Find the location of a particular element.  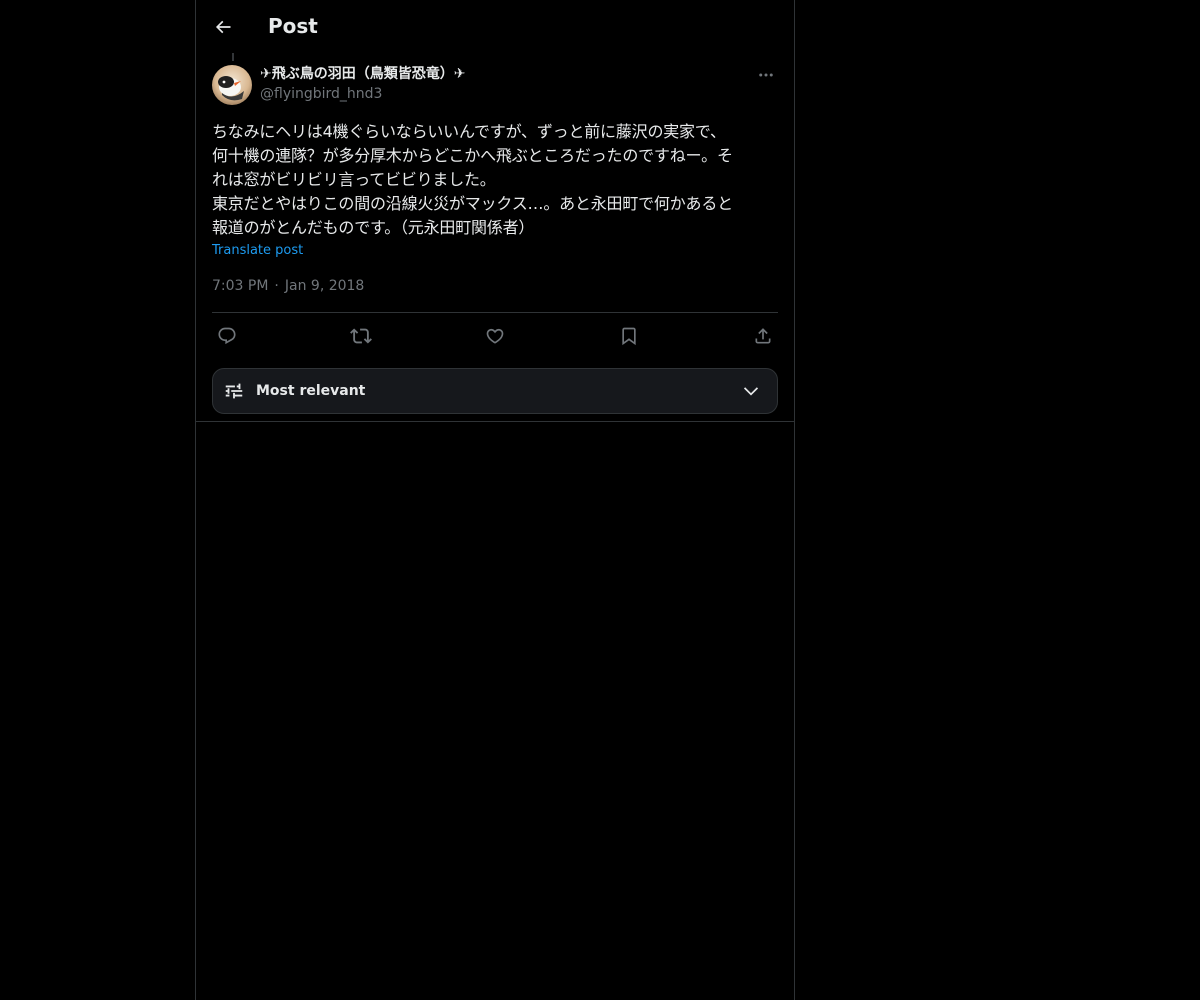

page-title: Post is located at coordinates (293, 26).